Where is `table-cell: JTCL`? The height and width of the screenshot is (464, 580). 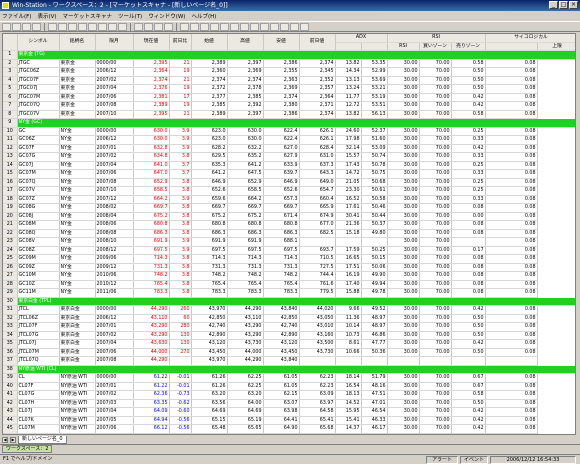 table-cell: JTCL is located at coordinates (38, 310).